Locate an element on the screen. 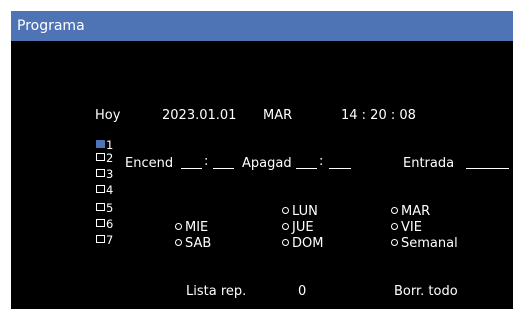  slot-1: 1 is located at coordinates (104, 145).